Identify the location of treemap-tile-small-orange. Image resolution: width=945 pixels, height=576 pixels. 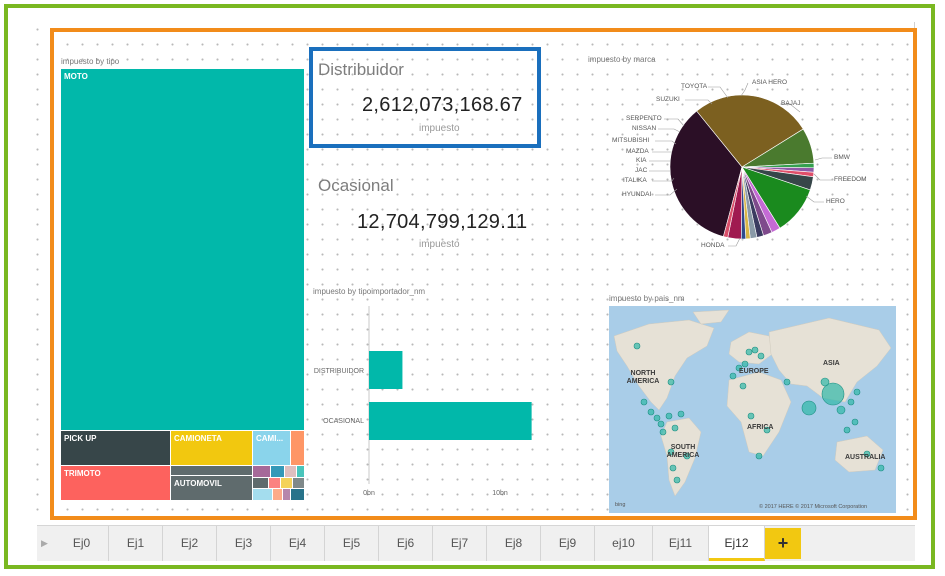
(298, 448).